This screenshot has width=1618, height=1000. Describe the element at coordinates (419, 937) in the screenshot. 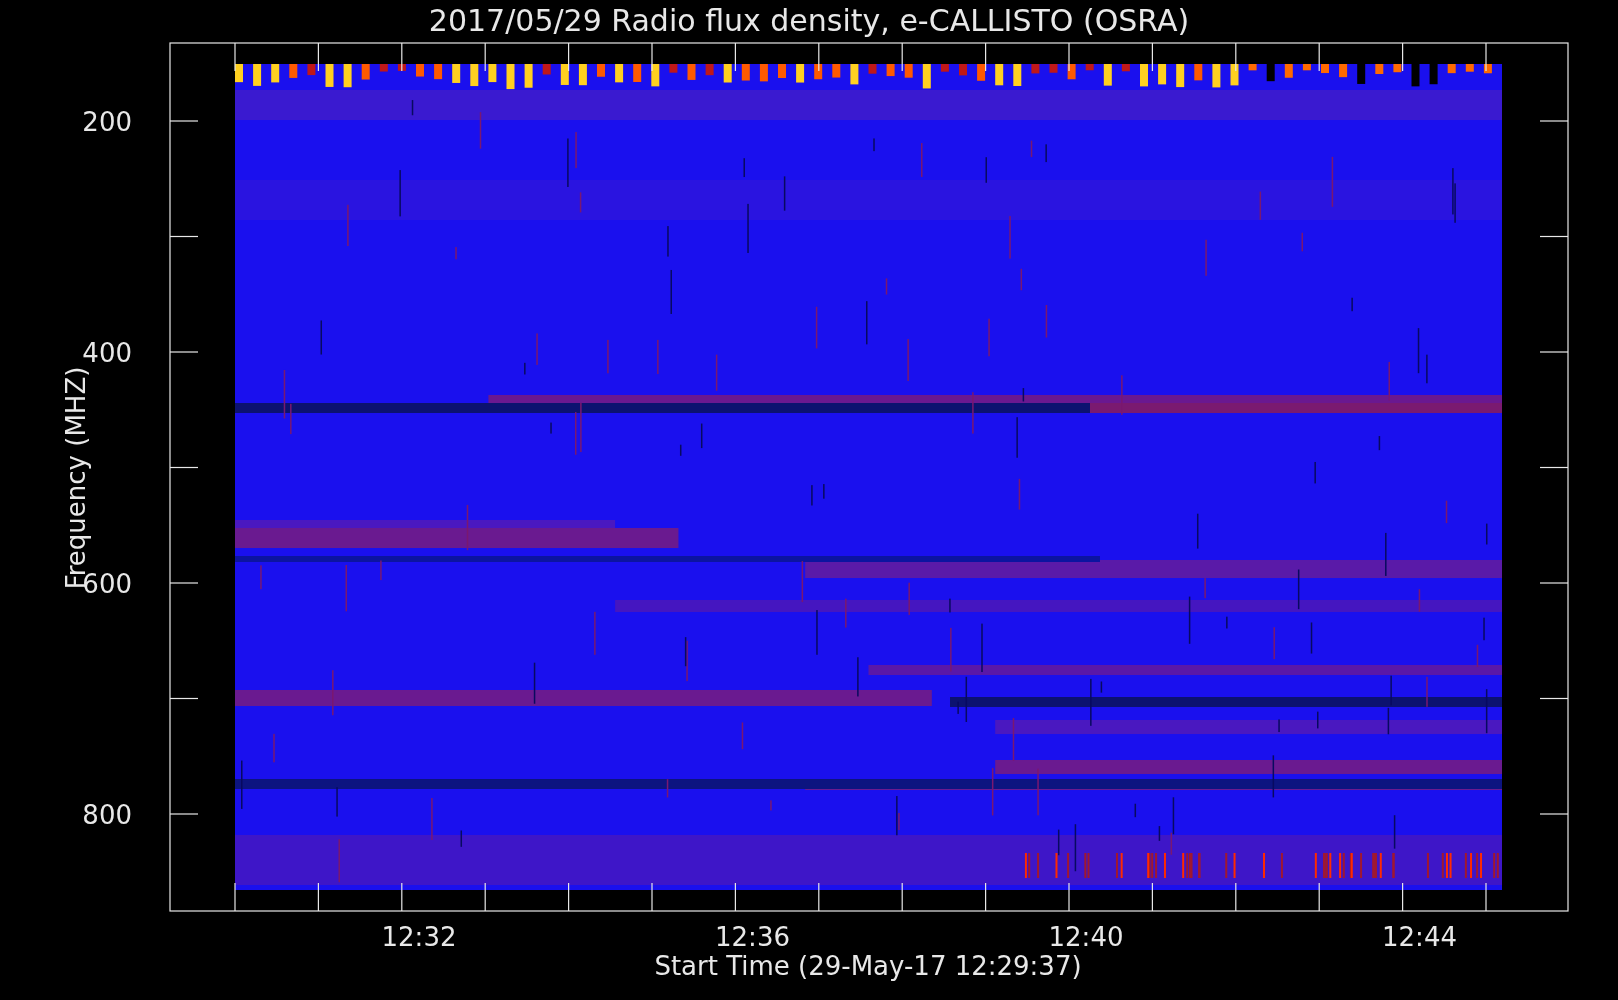

I see `x-tick-label: 12:32` at that location.